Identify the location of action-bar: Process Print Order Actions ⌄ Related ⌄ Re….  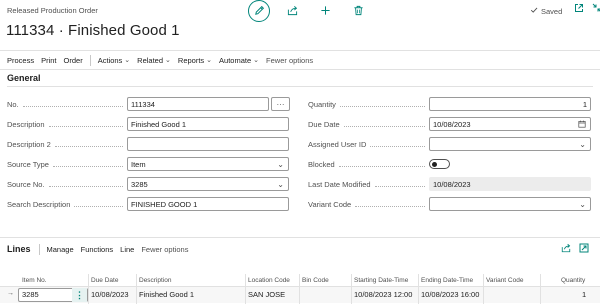
(300, 60).